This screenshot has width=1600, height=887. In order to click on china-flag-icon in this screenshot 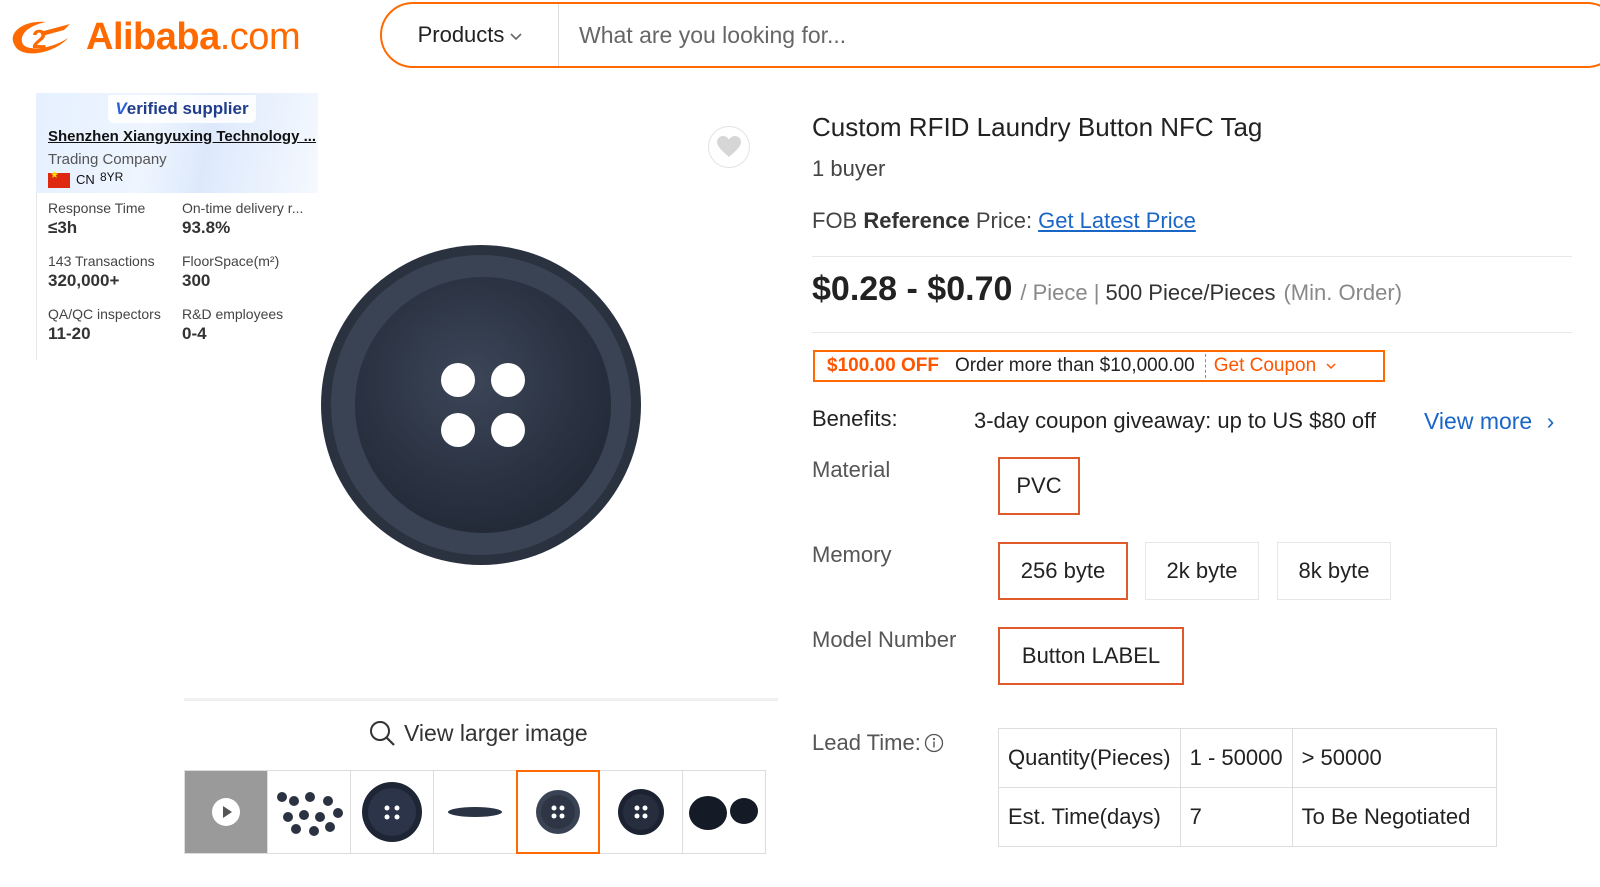, I will do `click(59, 179)`.